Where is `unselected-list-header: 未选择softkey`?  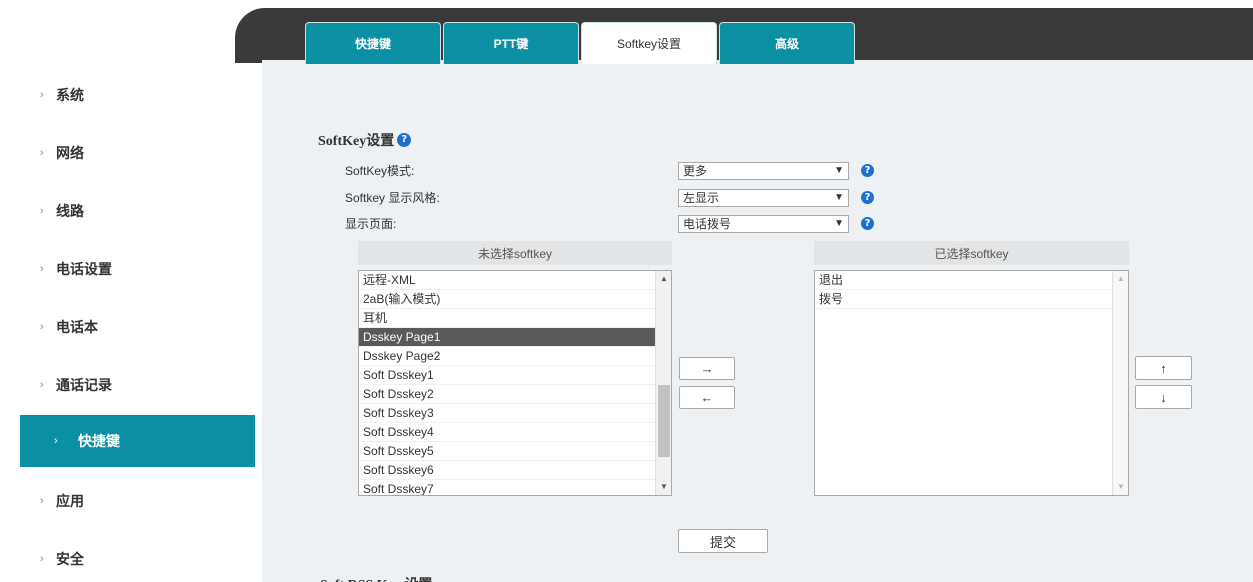
unselected-list-header: 未选择softkey is located at coordinates (515, 253).